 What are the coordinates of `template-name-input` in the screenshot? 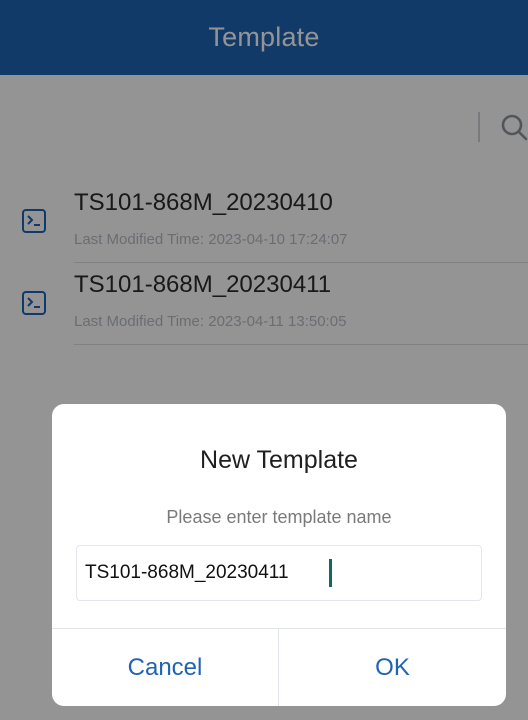 It's located at (279, 573).